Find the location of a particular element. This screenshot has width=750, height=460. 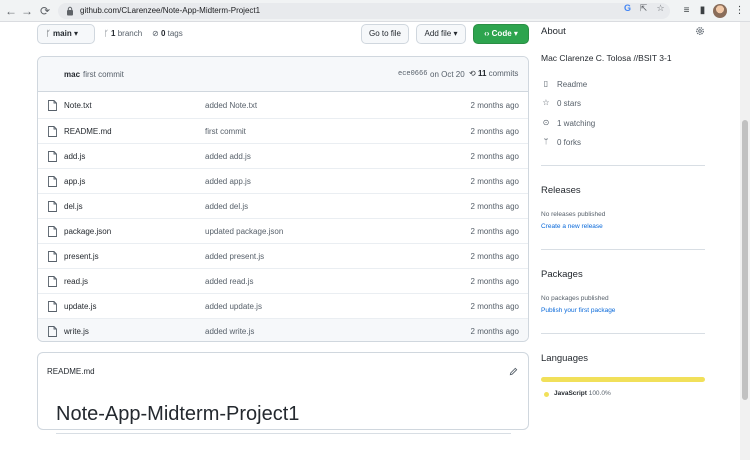

page-scrollbar-thumb is located at coordinates (745, 260).